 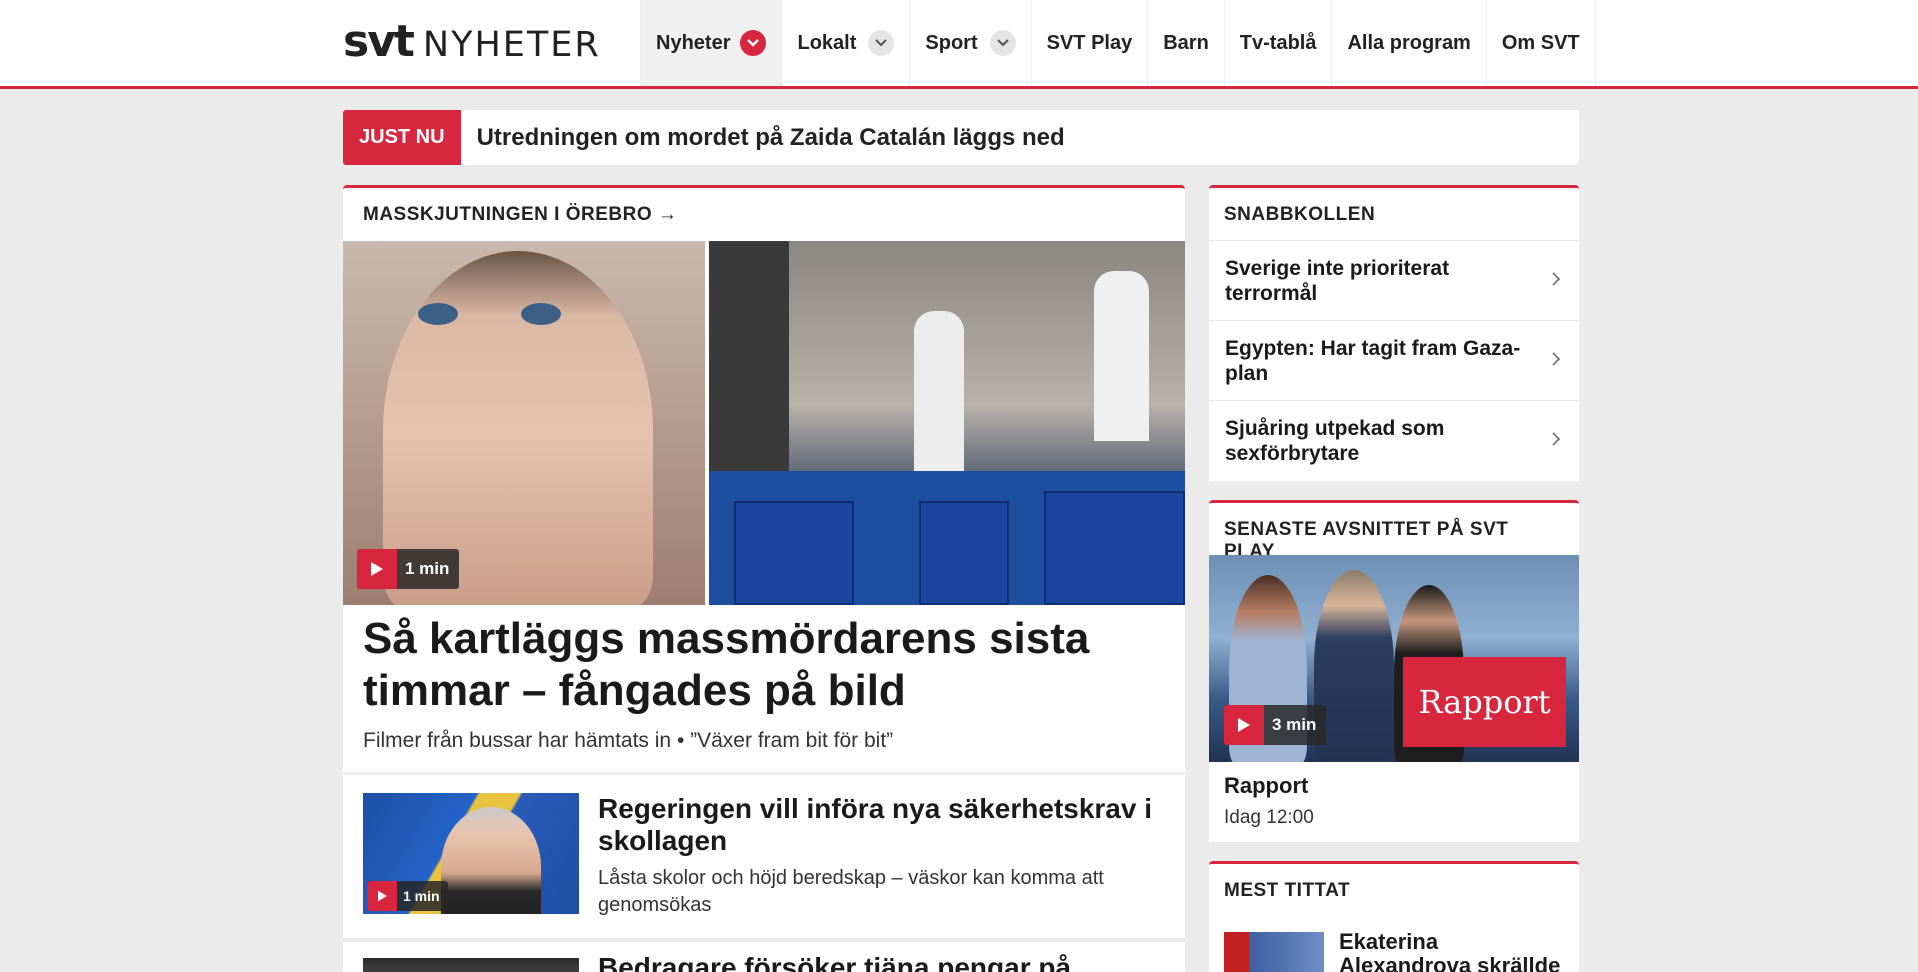 I want to click on video-badge: 3 min, so click(x=1275, y=725).